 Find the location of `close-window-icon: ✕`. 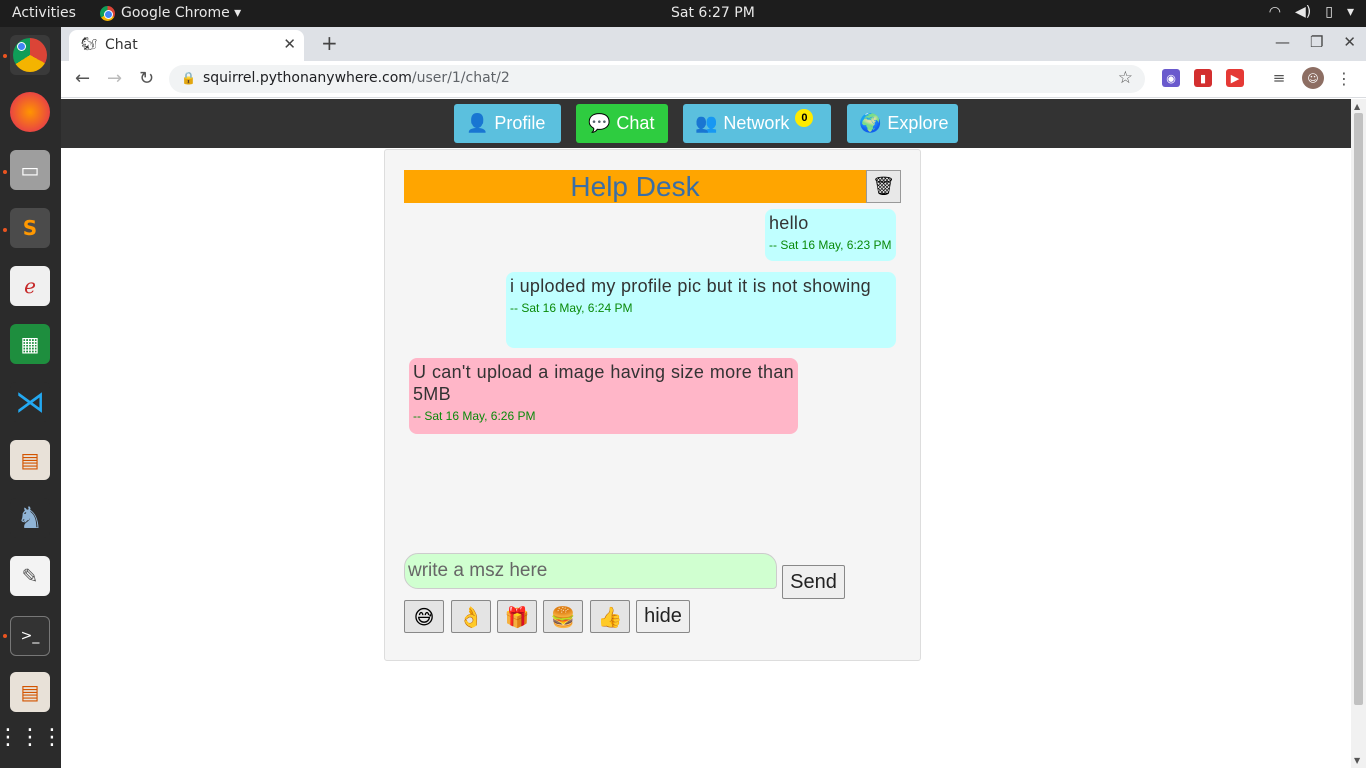

close-window-icon: ✕ is located at coordinates (1349, 42).